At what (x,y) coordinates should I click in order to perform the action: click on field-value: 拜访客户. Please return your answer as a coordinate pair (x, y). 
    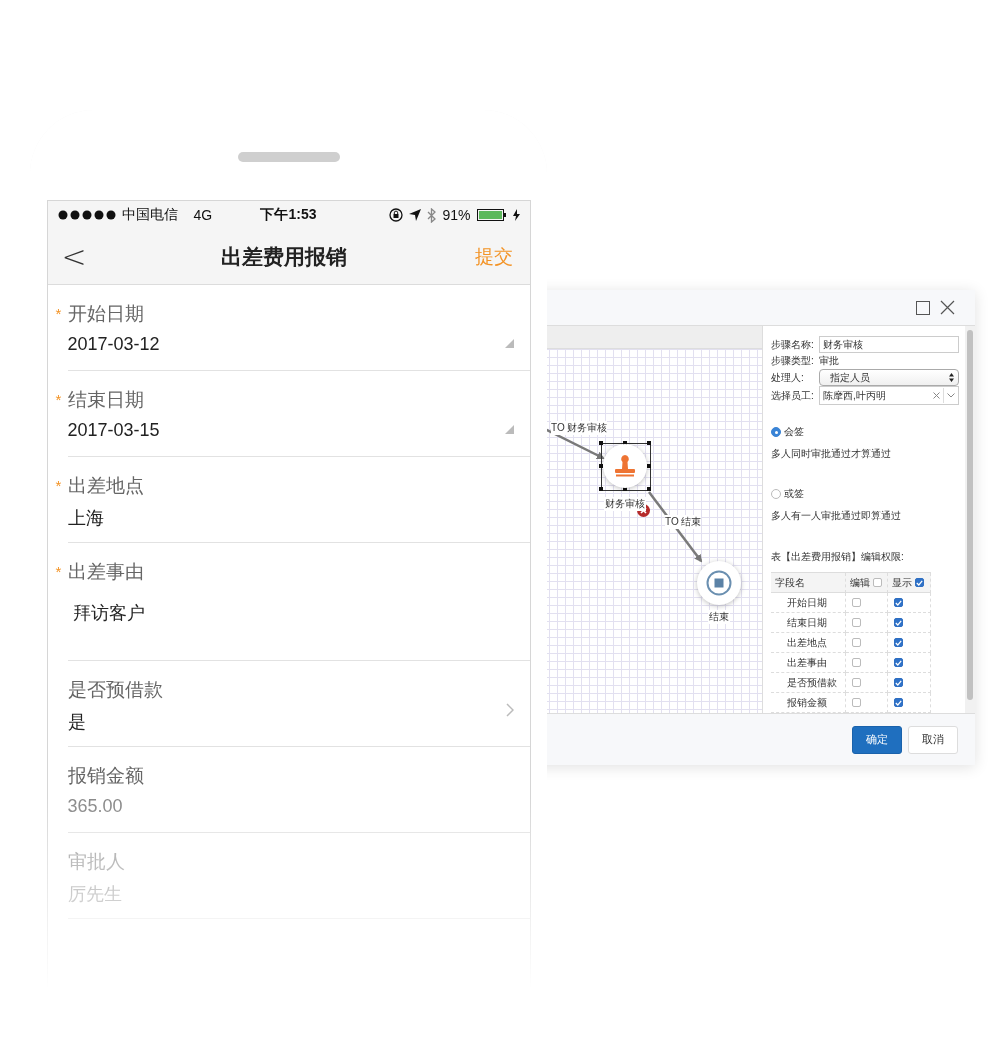
    Looking at the image, I should click on (298, 613).